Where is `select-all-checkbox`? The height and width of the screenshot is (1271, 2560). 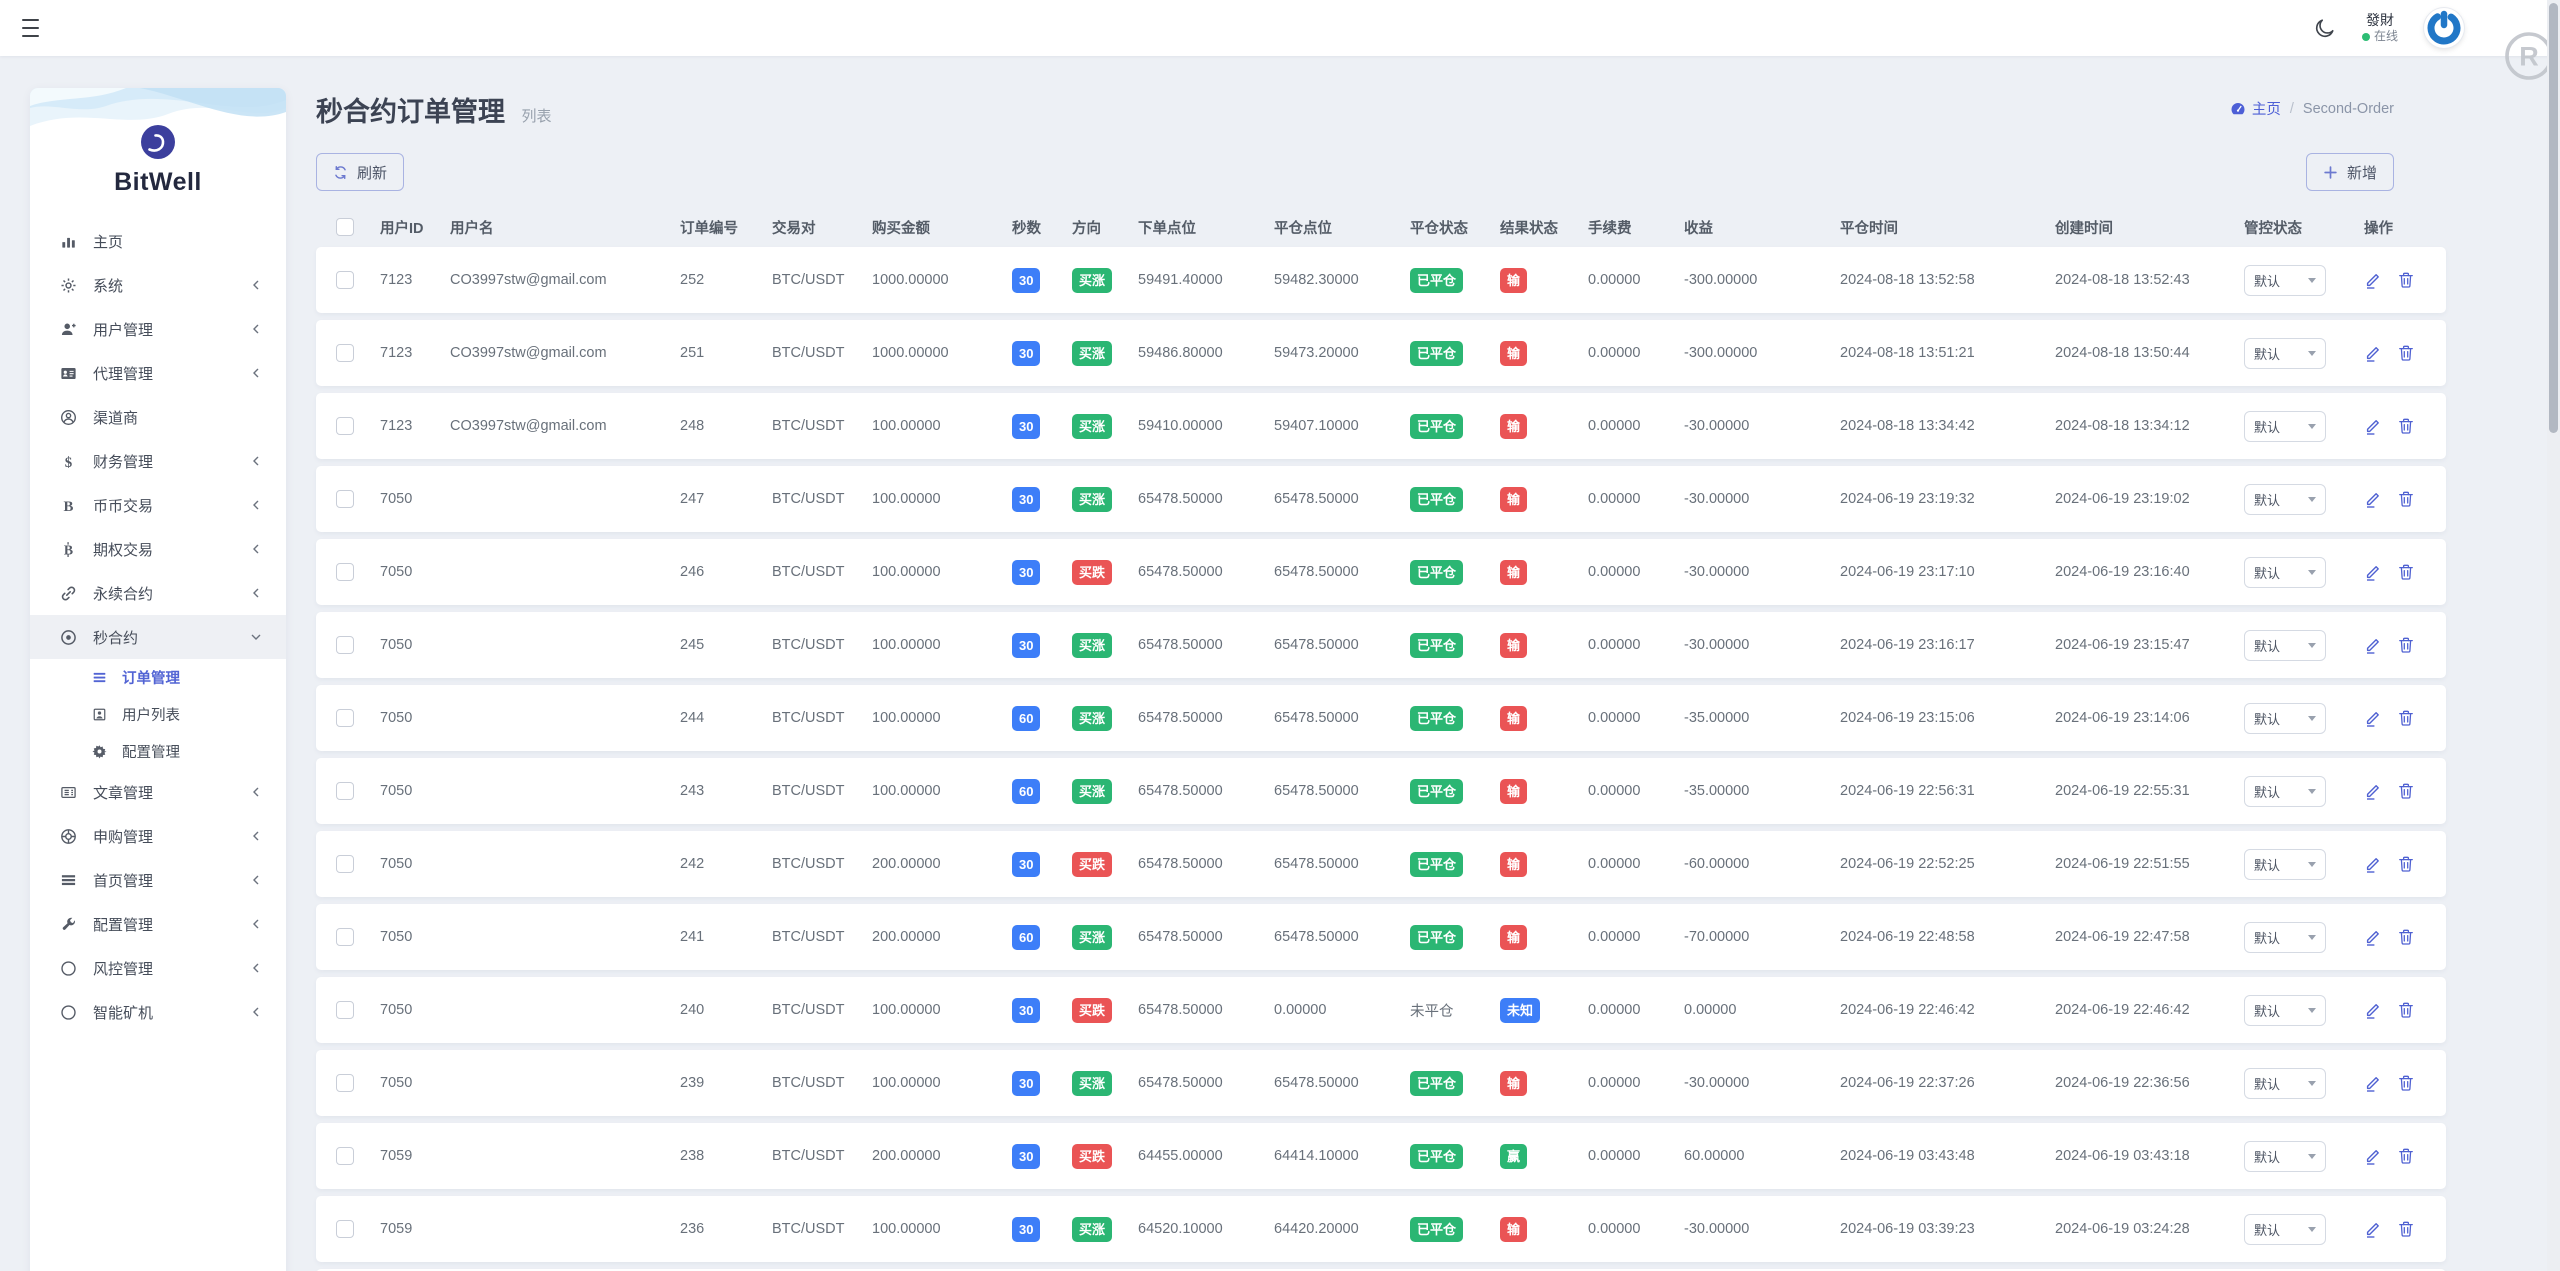 select-all-checkbox is located at coordinates (345, 227).